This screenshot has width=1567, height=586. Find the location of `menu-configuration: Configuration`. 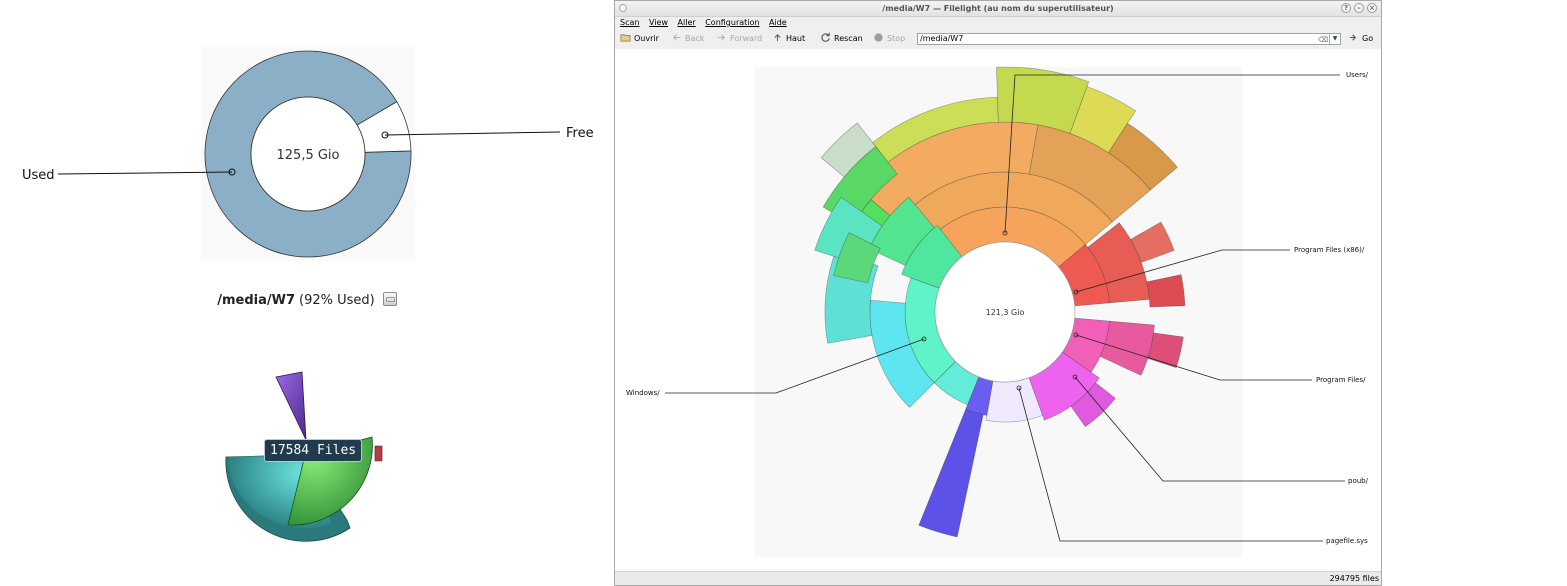

menu-configuration: Configuration is located at coordinates (732, 22).